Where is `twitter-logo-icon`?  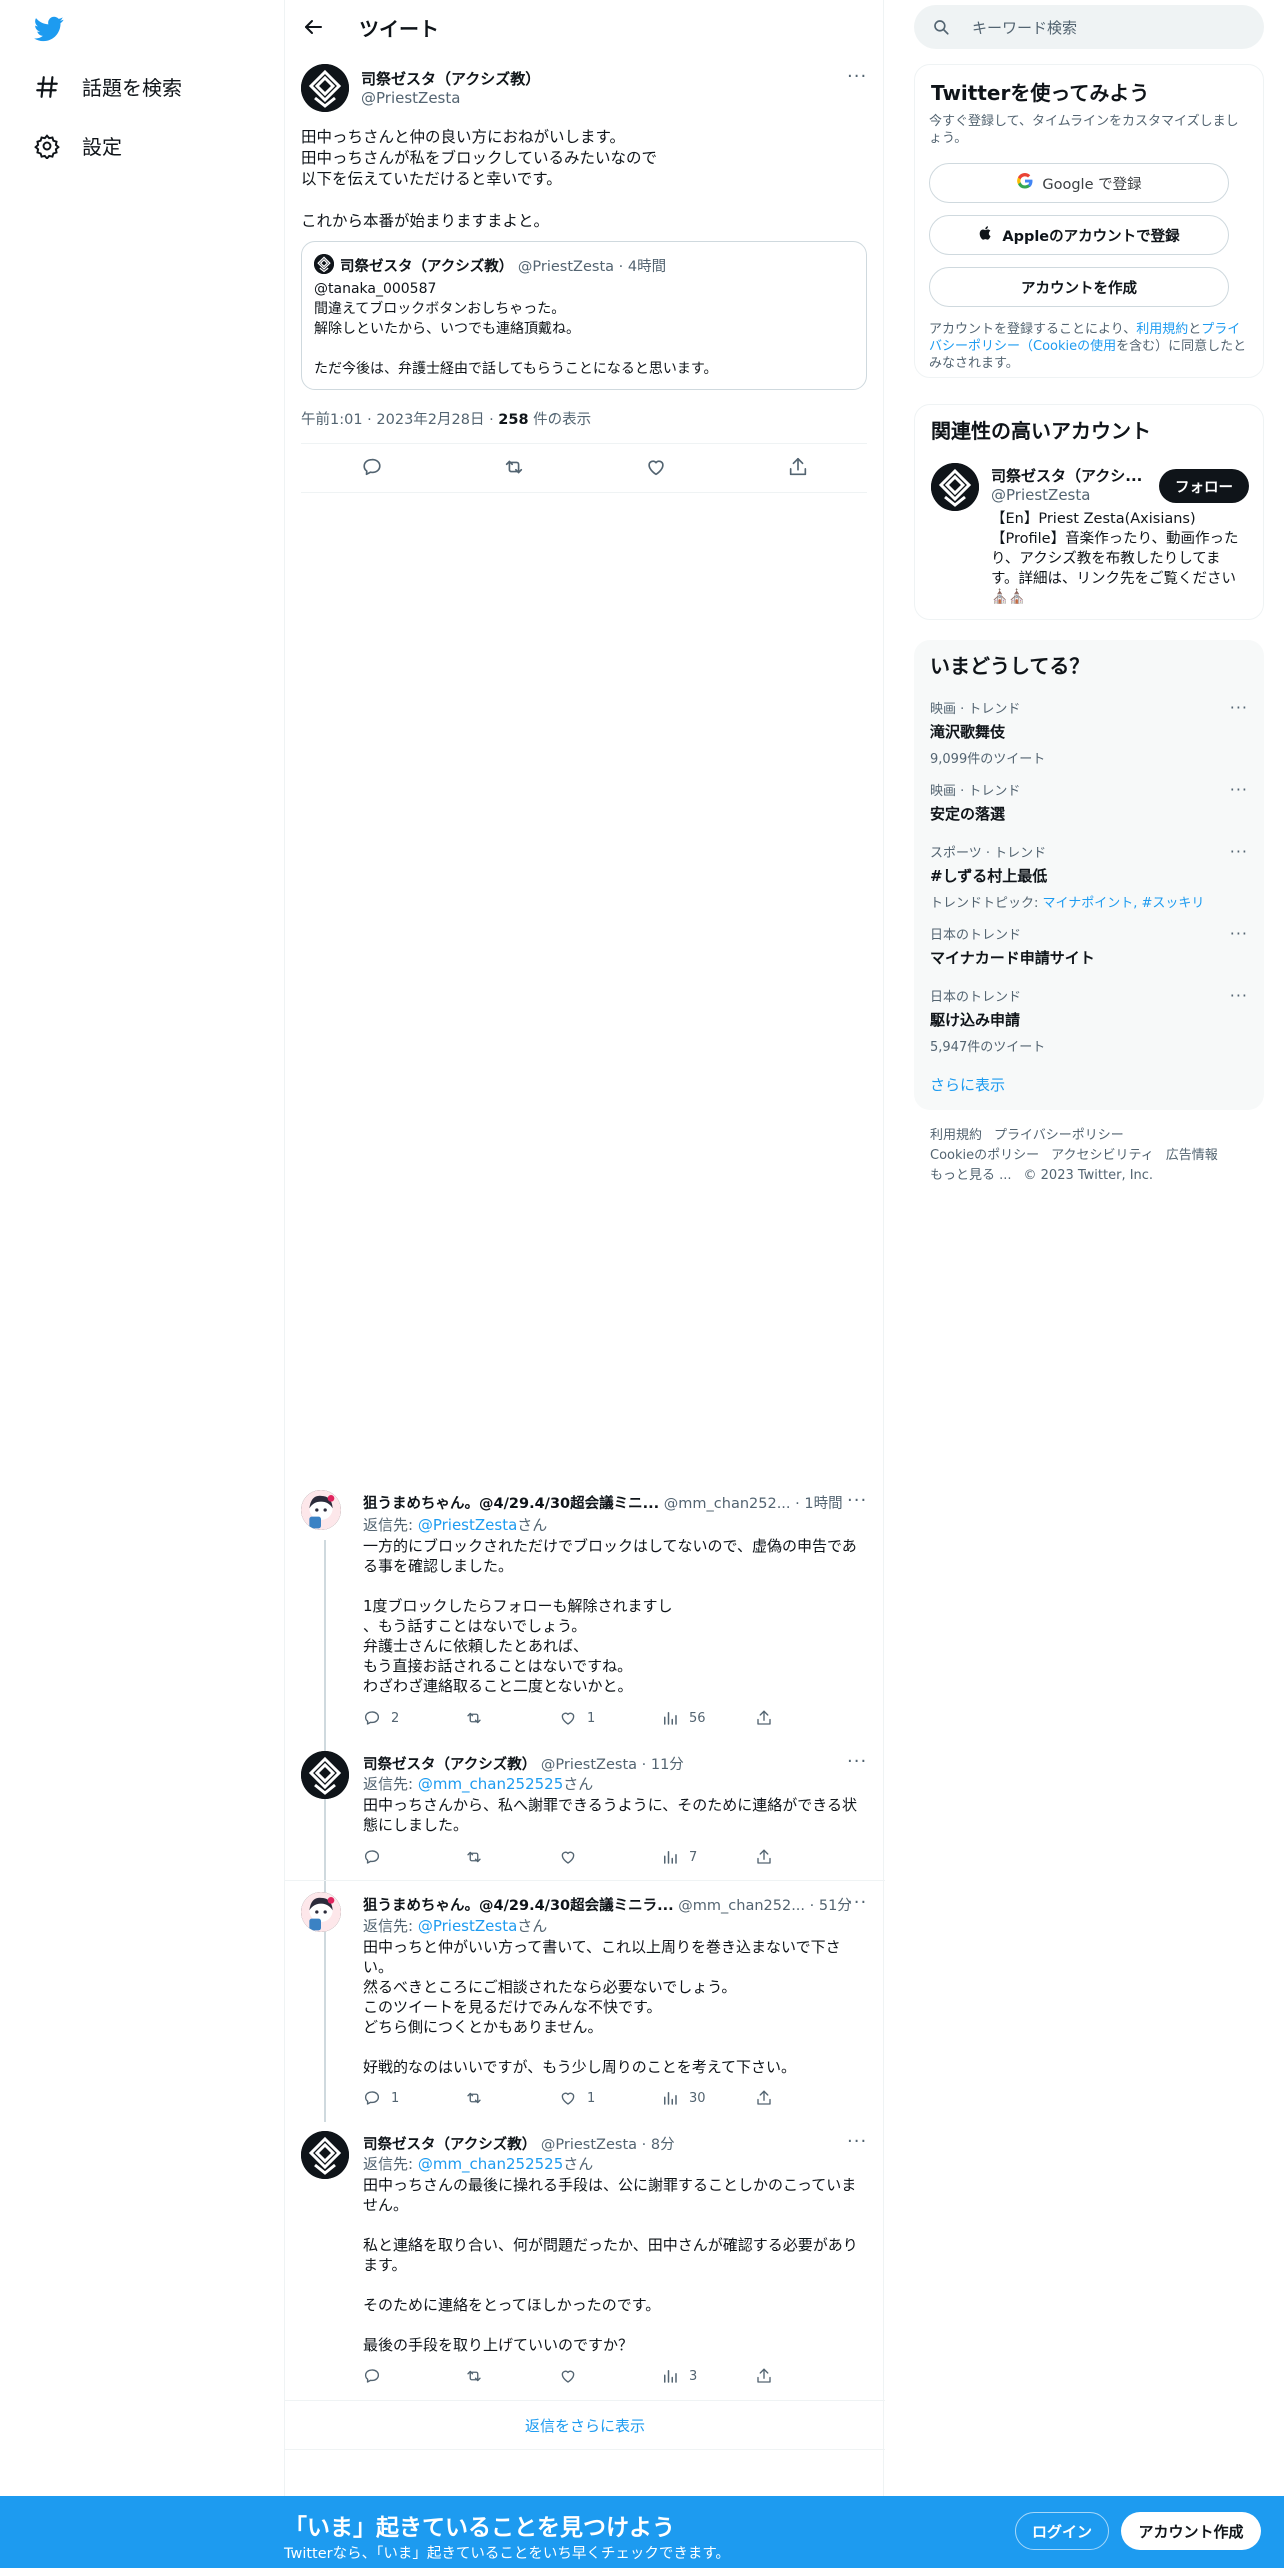 twitter-logo-icon is located at coordinates (49, 29).